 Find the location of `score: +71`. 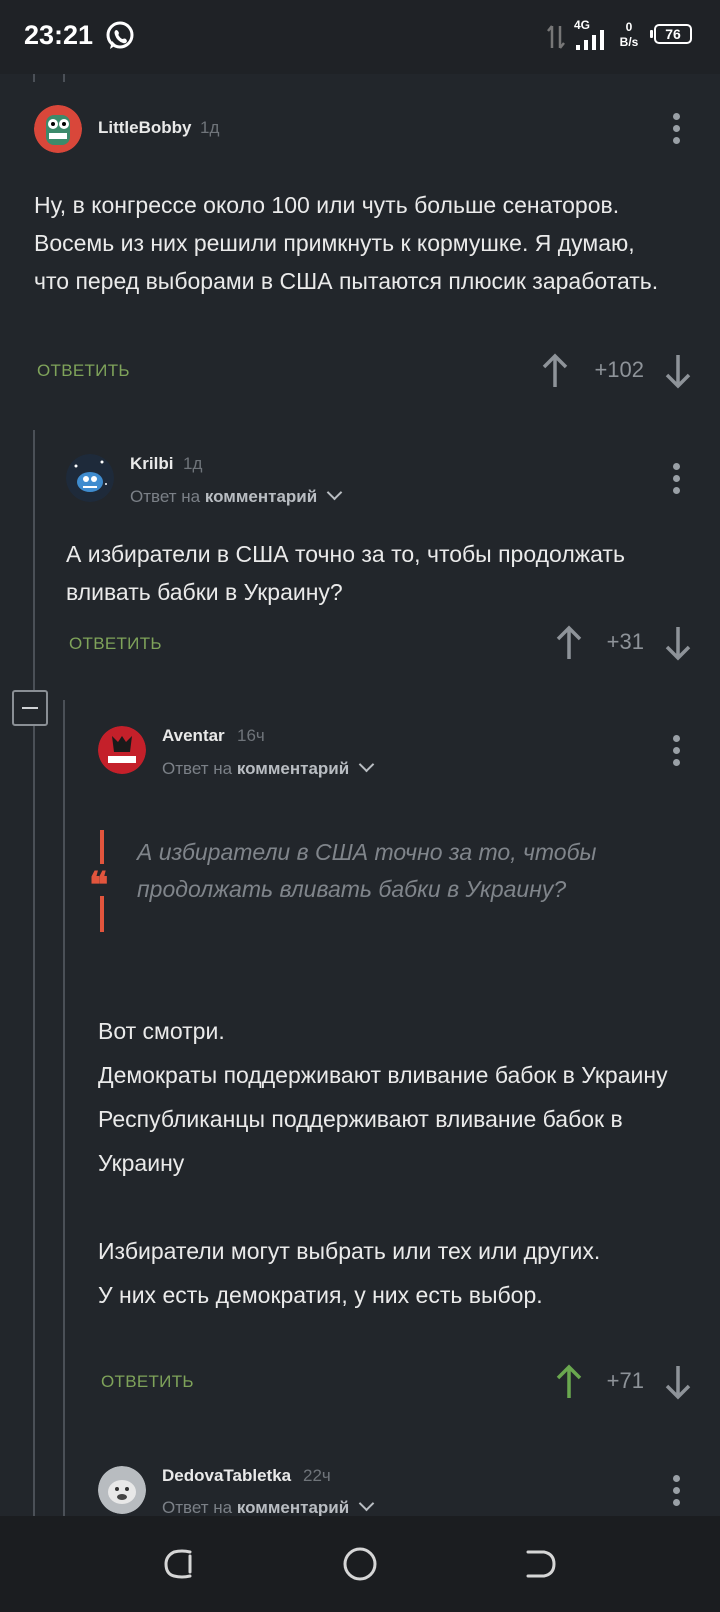

score: +71 is located at coordinates (625, 1380).